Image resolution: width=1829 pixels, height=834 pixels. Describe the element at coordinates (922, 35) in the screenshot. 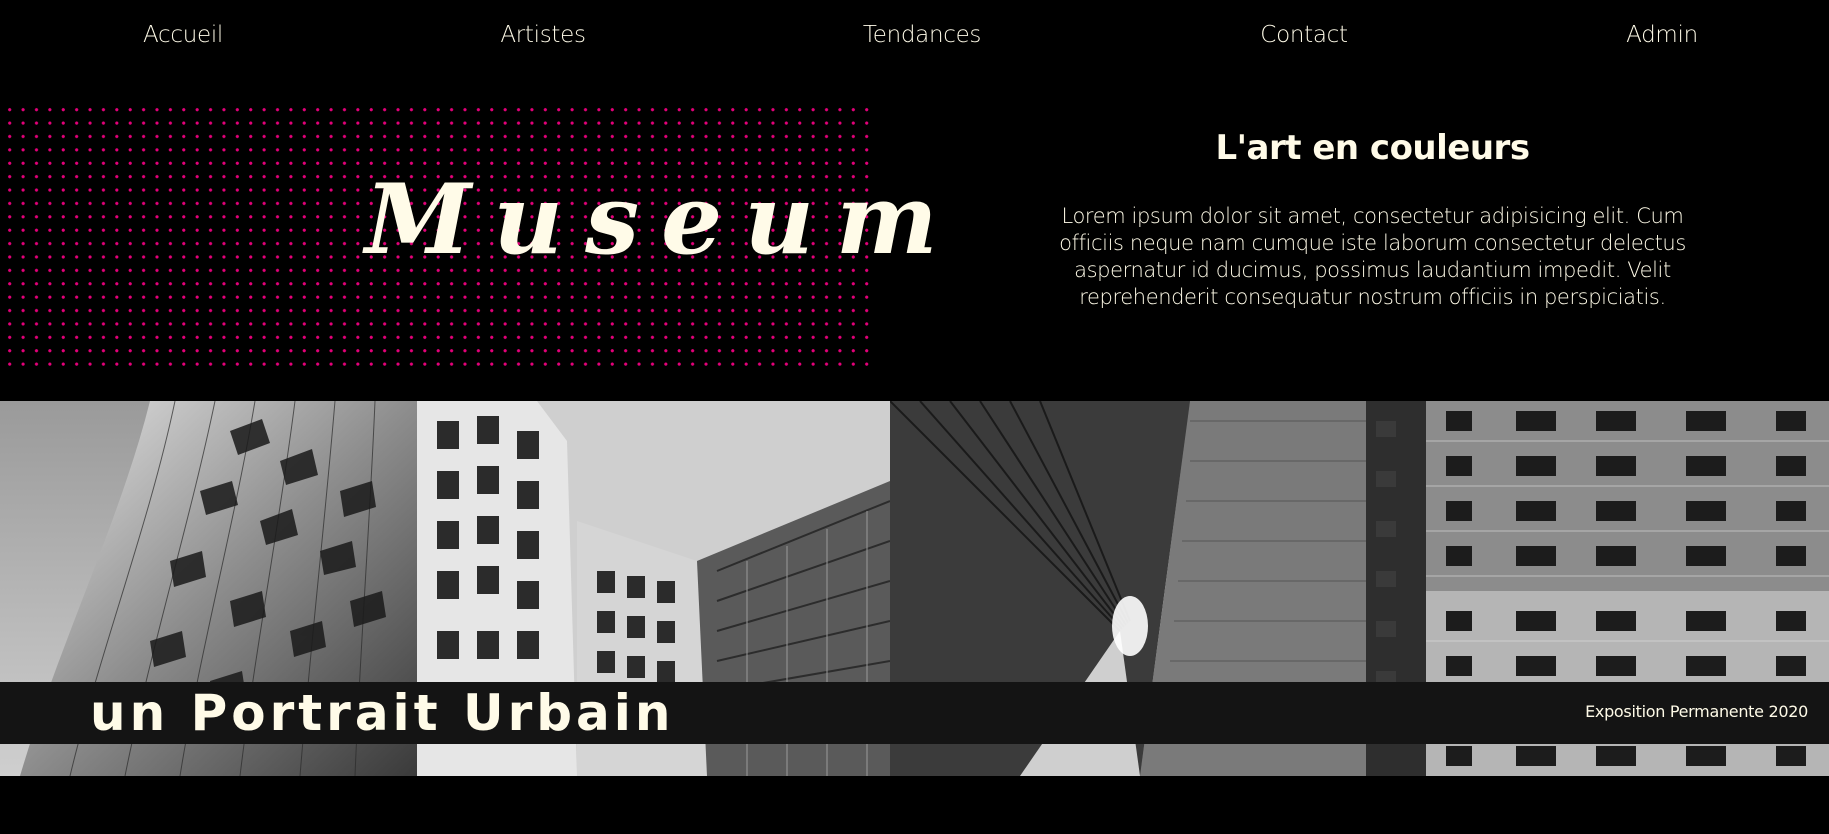

I see `nav-link-tendances: Tendances` at that location.